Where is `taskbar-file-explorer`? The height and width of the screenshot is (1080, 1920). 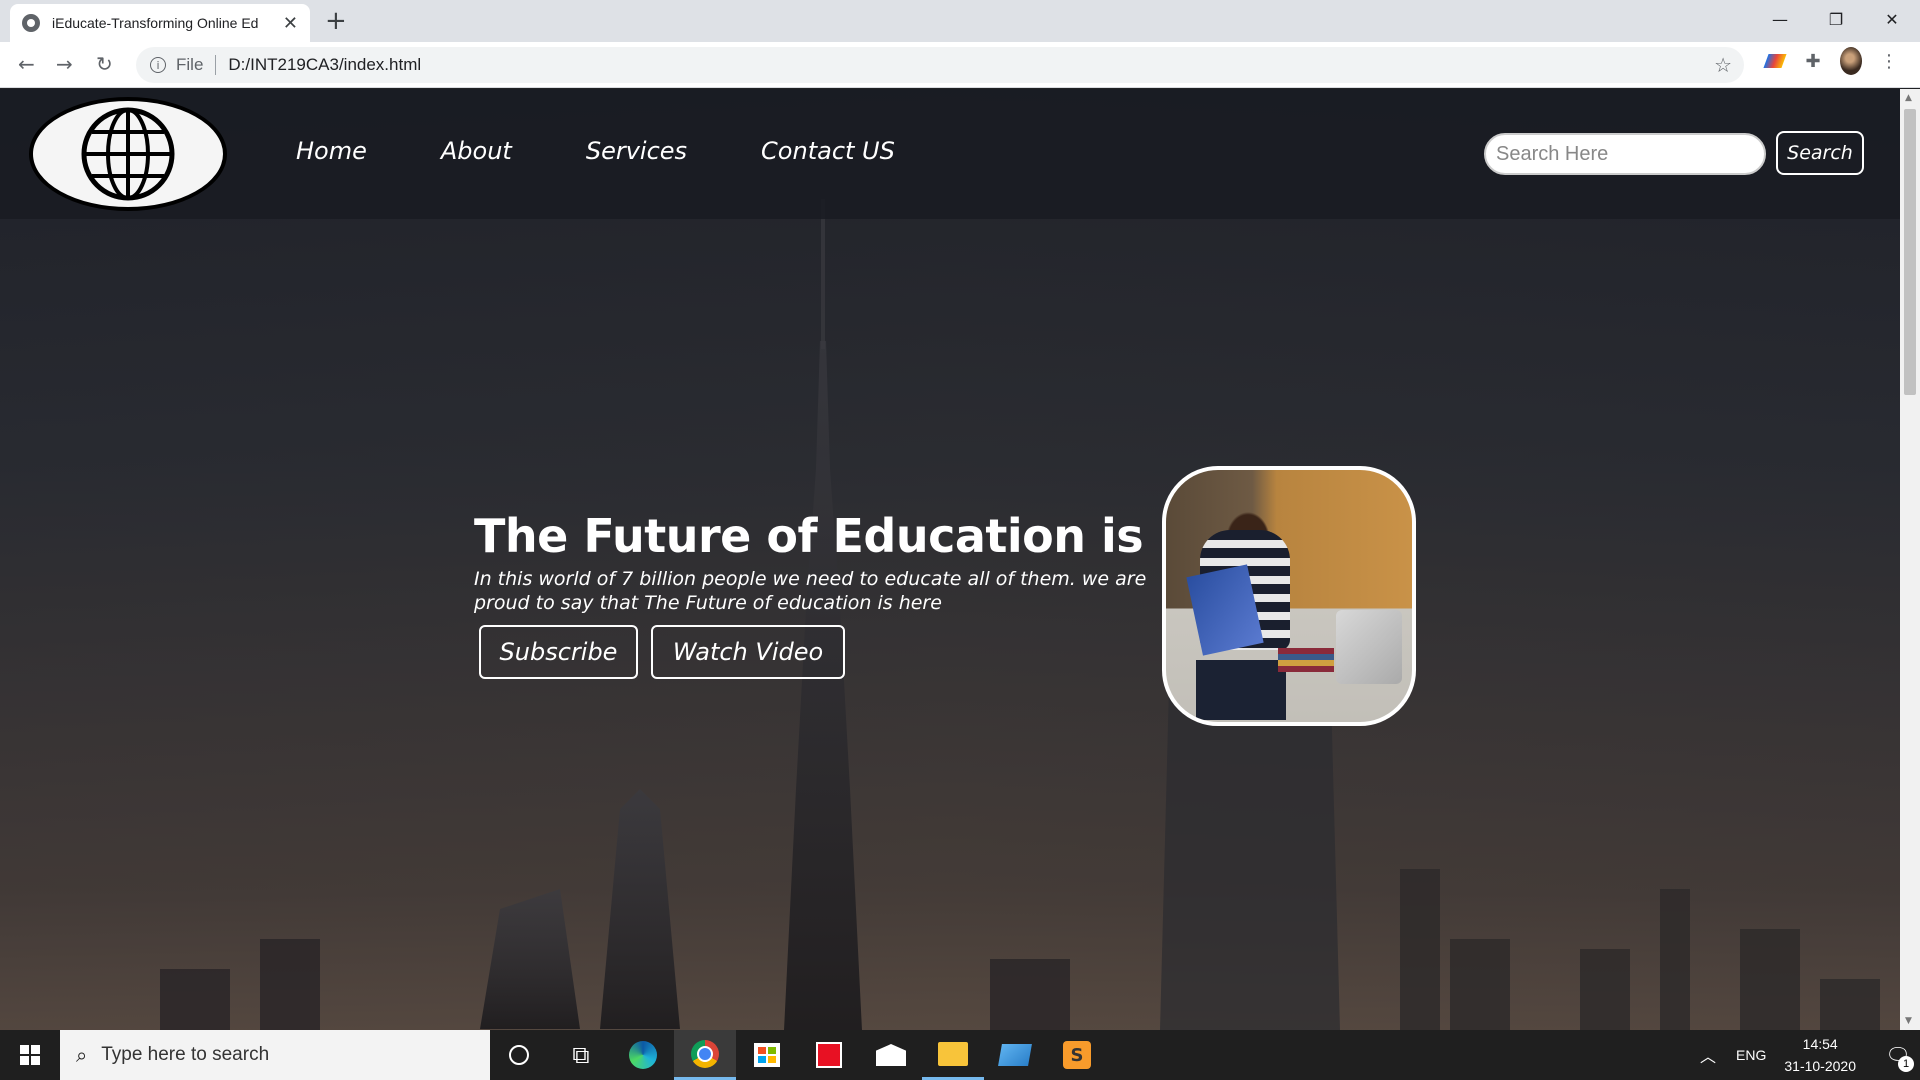
taskbar-file-explorer is located at coordinates (953, 1055).